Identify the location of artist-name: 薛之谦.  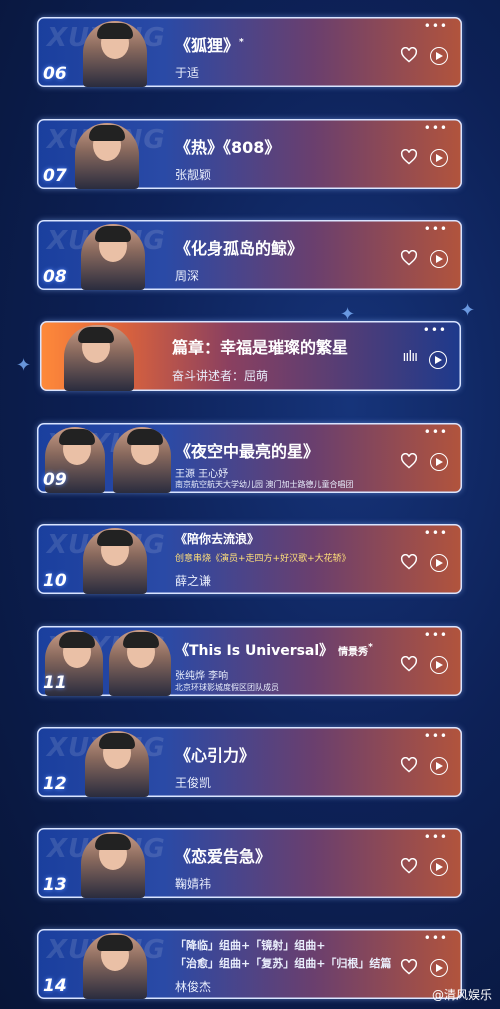
(193, 581).